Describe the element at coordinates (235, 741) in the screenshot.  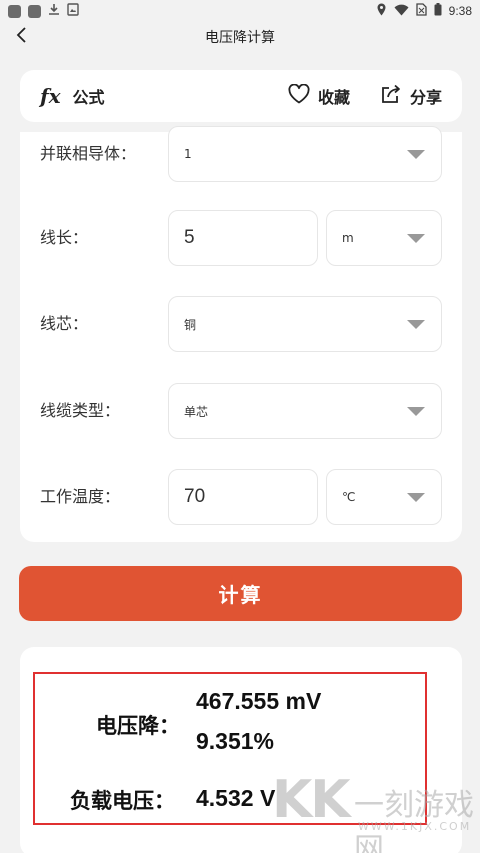
I see `voltage-drop-percent: 9.351%` at that location.